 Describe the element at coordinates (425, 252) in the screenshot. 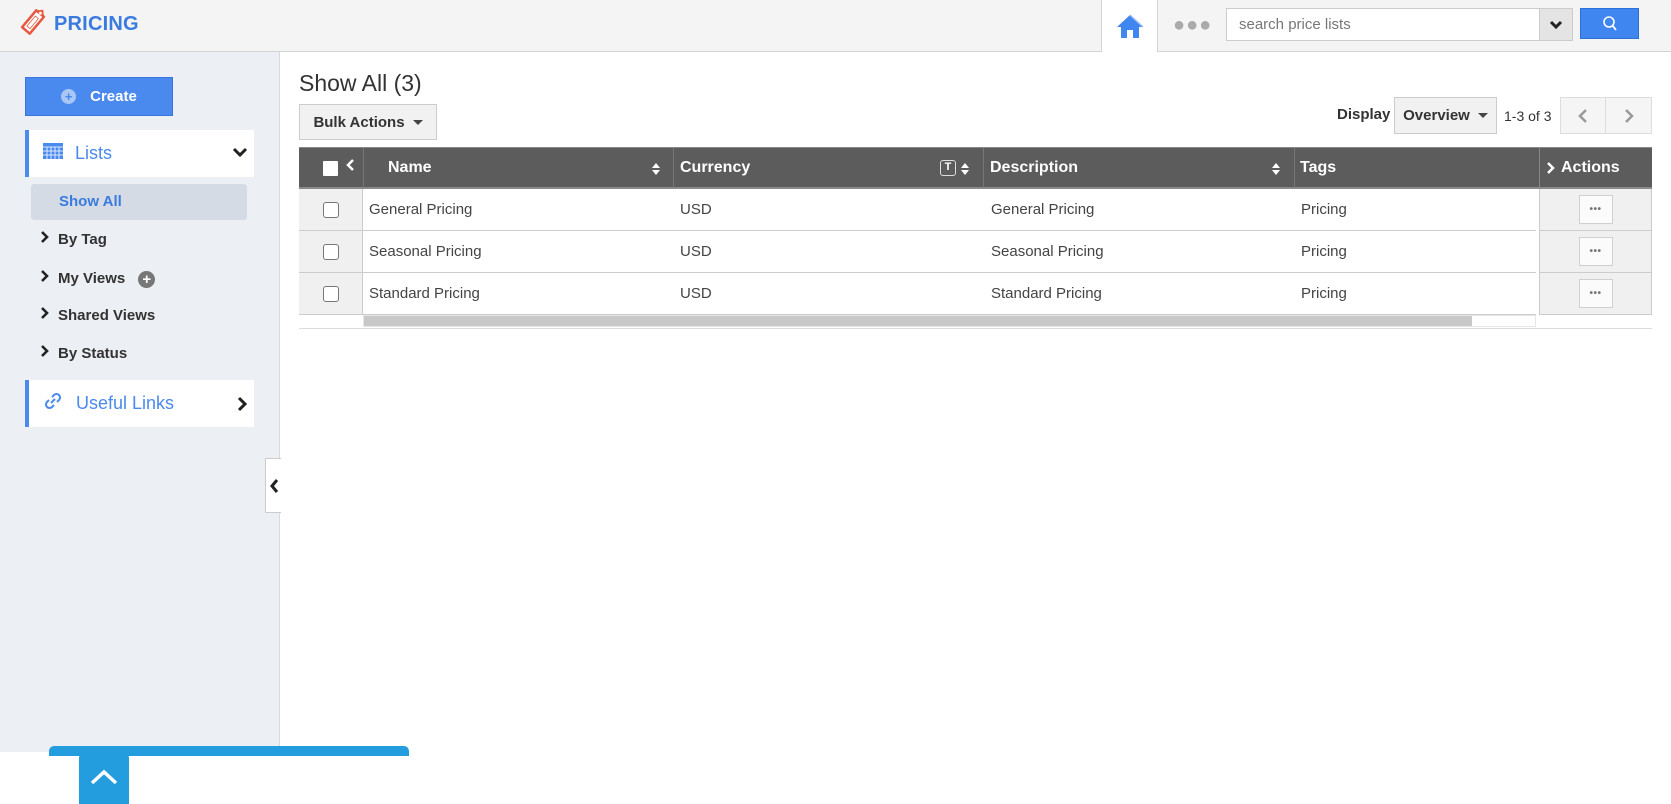

I see `cell-name: Seasonal Pricing` at that location.